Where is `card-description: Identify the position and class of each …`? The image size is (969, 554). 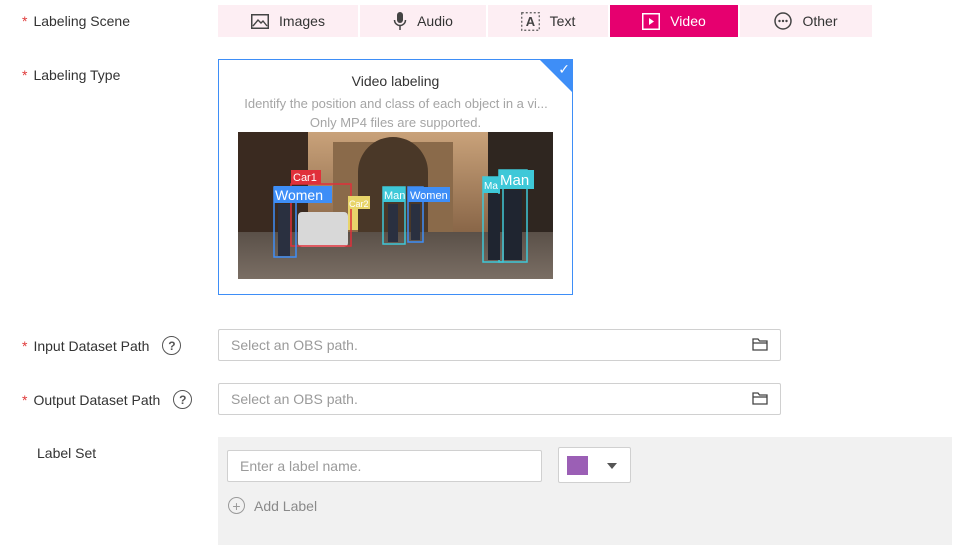
card-description: Identify the position and class of each … is located at coordinates (396, 103).